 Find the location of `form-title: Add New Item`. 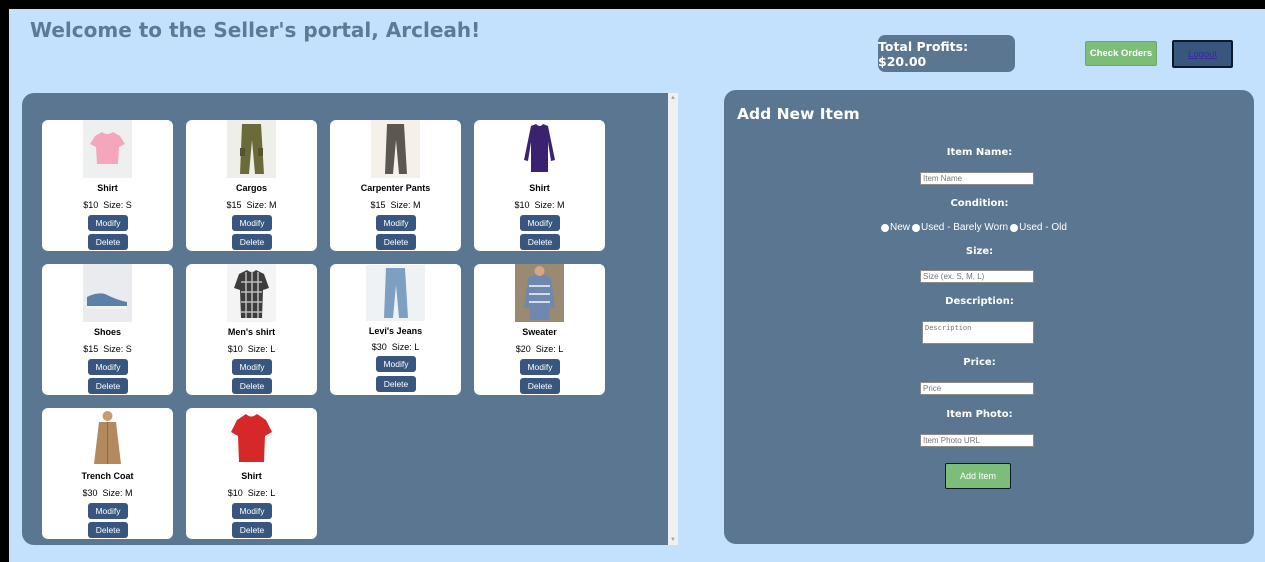

form-title: Add New Item is located at coordinates (798, 114).